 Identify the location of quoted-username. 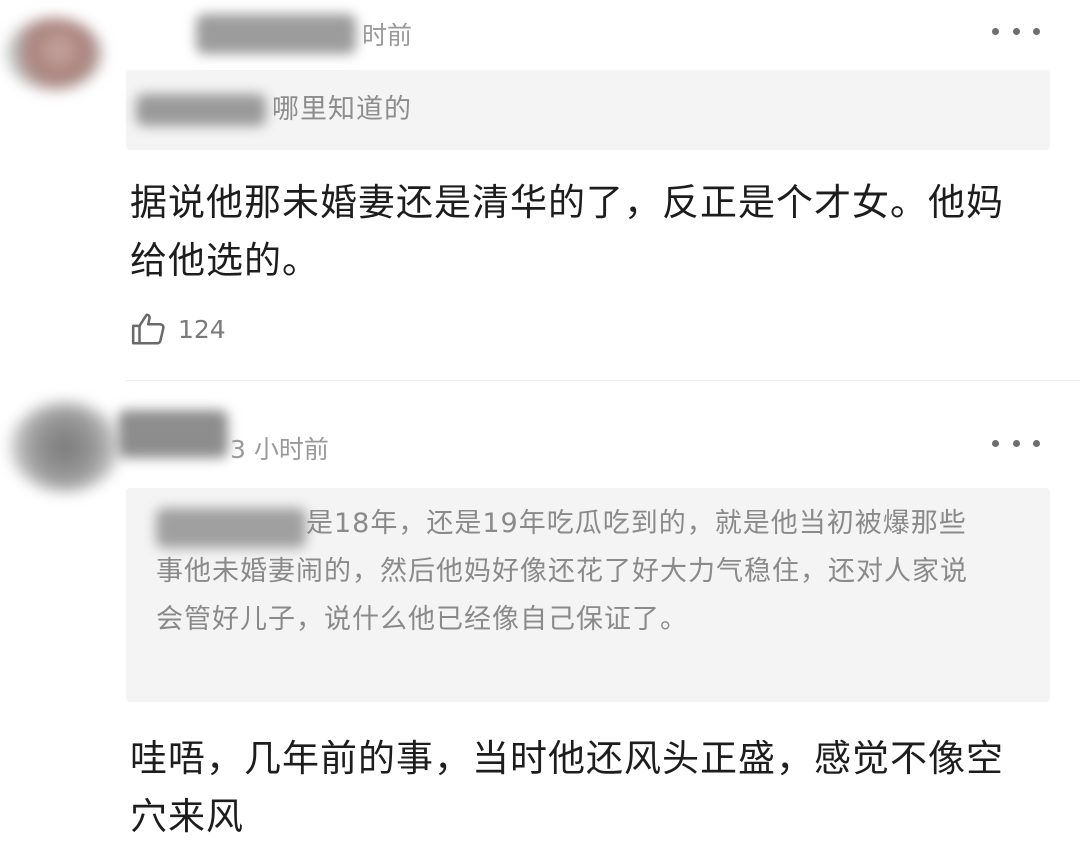
(201, 110).